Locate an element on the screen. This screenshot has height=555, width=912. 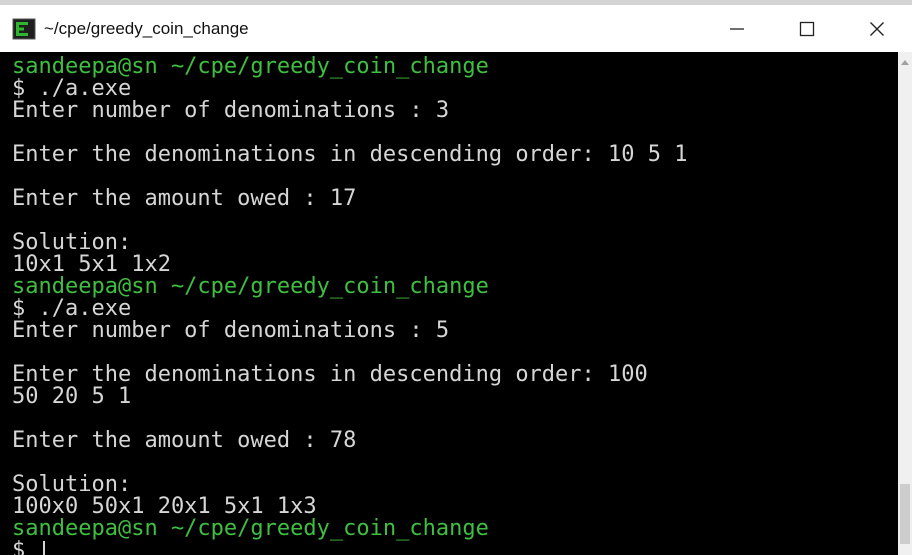
minimize-icon is located at coordinates (737, 28).